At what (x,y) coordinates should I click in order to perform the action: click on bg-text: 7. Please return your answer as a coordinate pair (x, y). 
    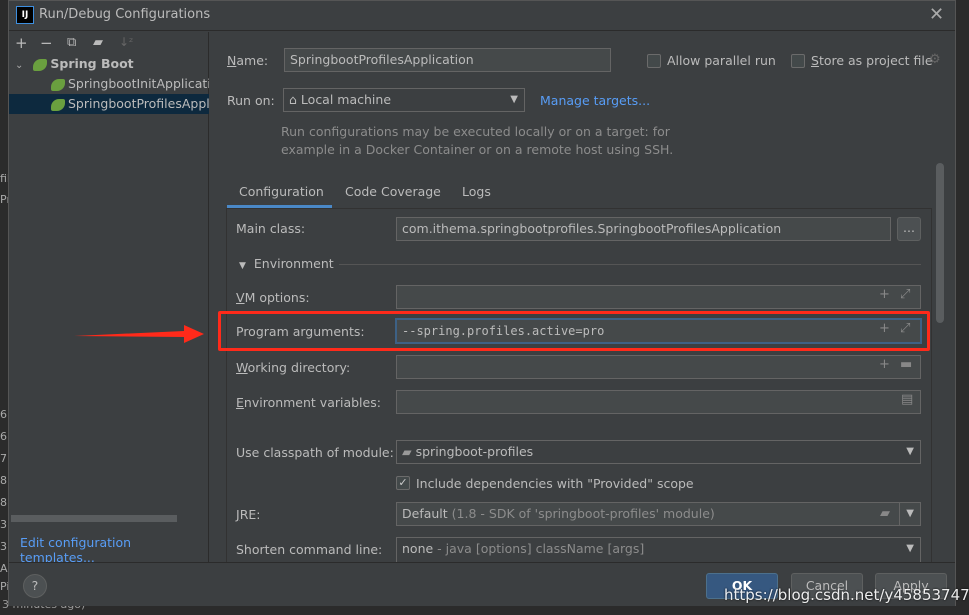
    Looking at the image, I should click on (3, 458).